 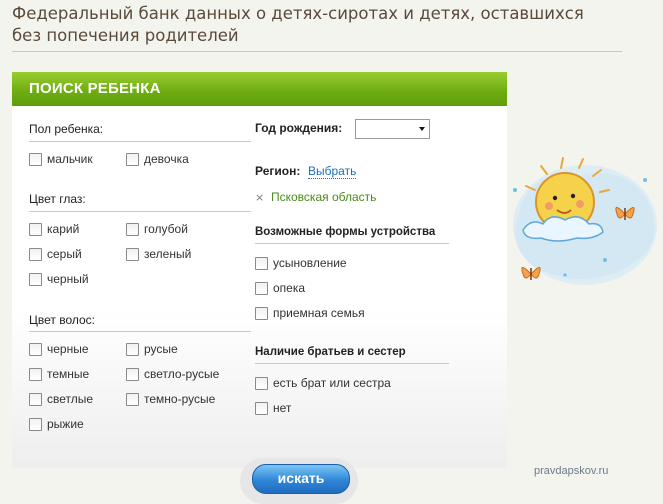 I want to click on option-label: нет, so click(x=282, y=408).